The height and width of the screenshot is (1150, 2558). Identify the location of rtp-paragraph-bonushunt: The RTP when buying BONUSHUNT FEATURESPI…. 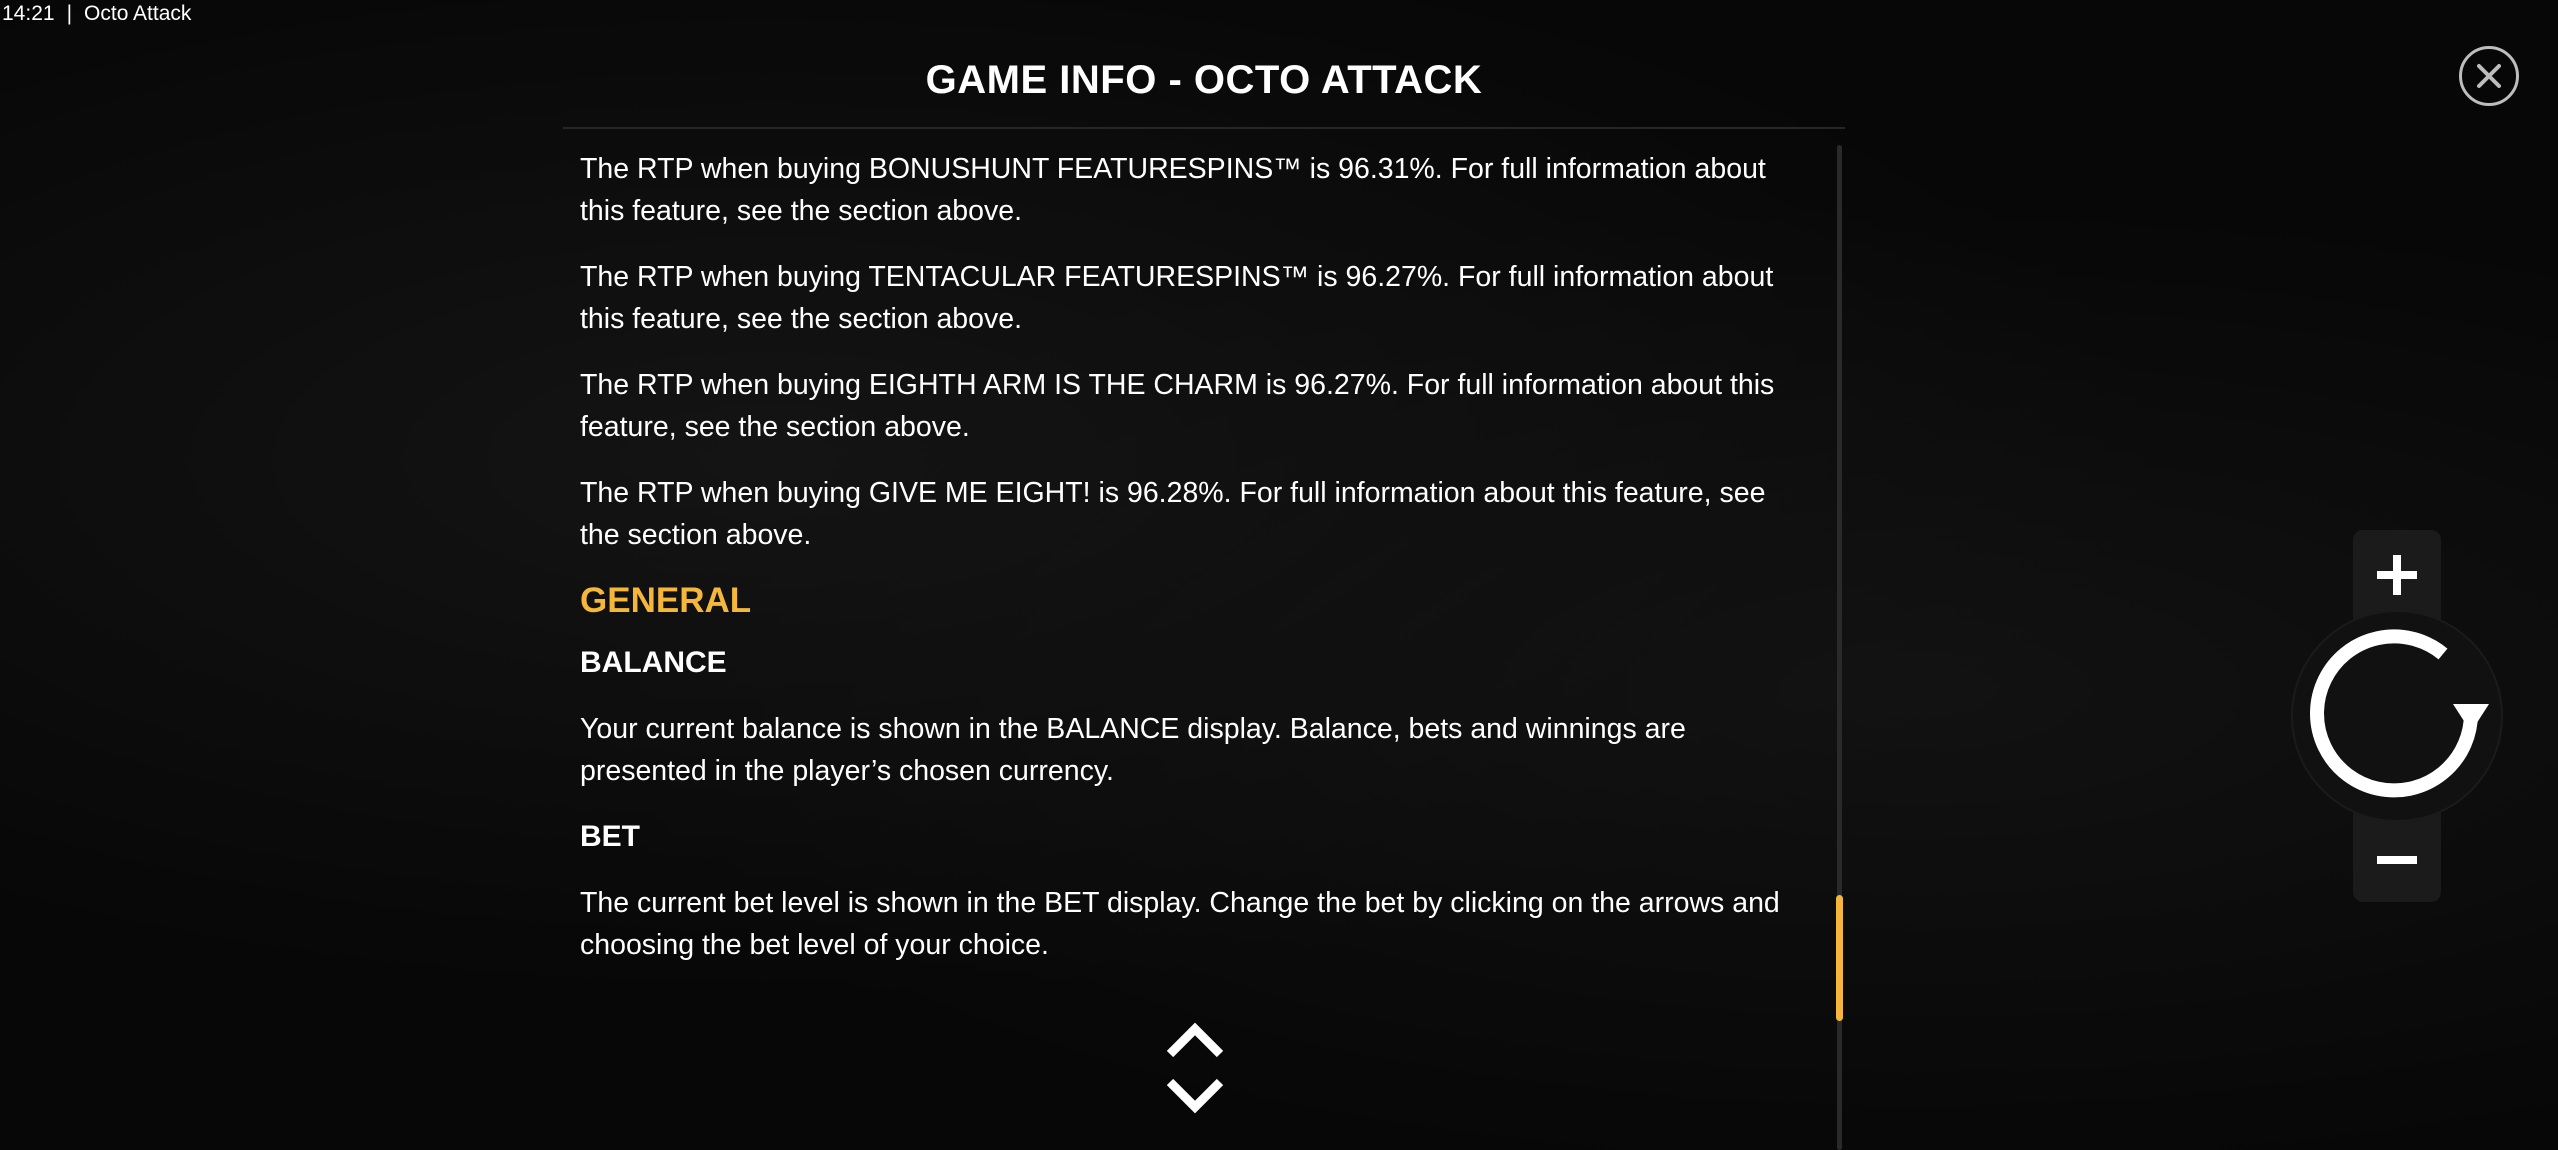
(1173, 190).